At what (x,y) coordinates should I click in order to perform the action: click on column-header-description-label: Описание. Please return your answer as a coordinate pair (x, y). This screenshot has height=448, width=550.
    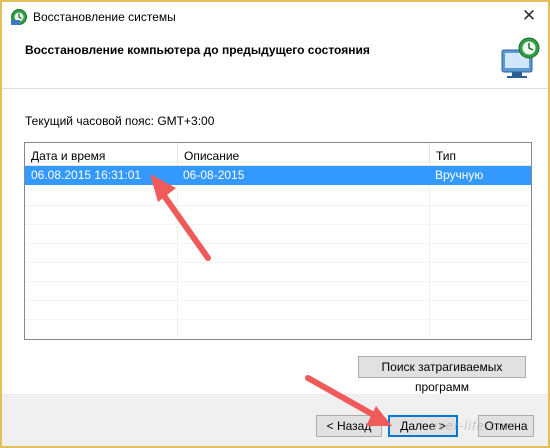
    Looking at the image, I should click on (212, 156).